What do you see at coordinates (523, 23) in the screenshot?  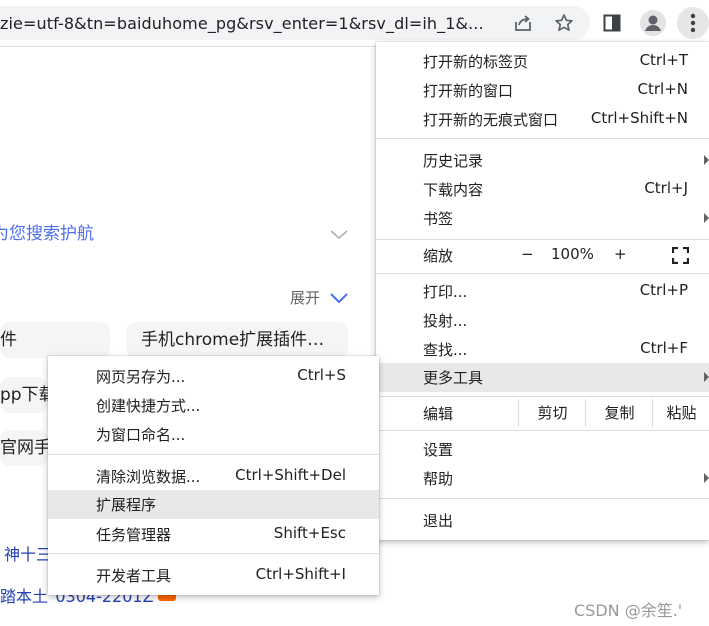 I see `share-icon` at bounding box center [523, 23].